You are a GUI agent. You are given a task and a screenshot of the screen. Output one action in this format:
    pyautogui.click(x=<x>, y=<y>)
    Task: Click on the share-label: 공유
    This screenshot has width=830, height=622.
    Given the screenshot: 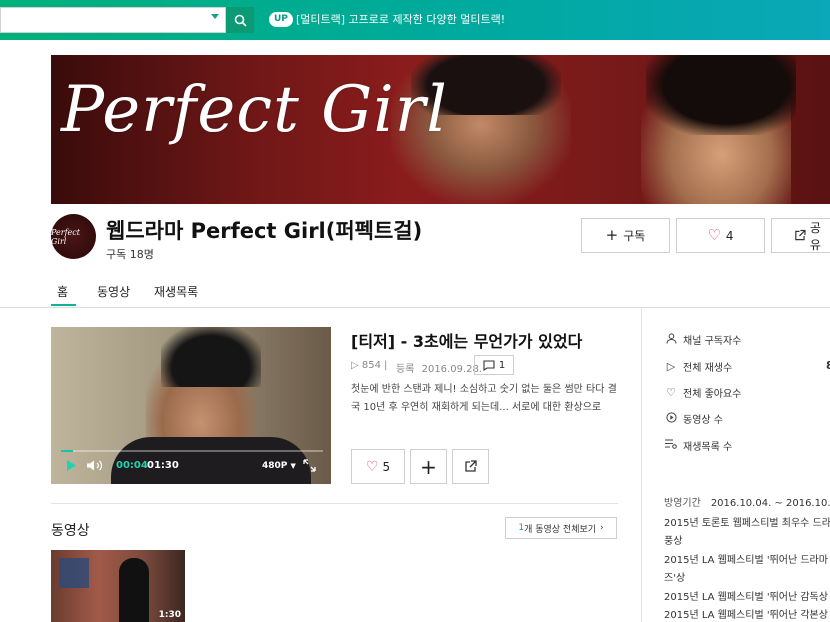 What is the action you would take?
    pyautogui.click(x=815, y=236)
    